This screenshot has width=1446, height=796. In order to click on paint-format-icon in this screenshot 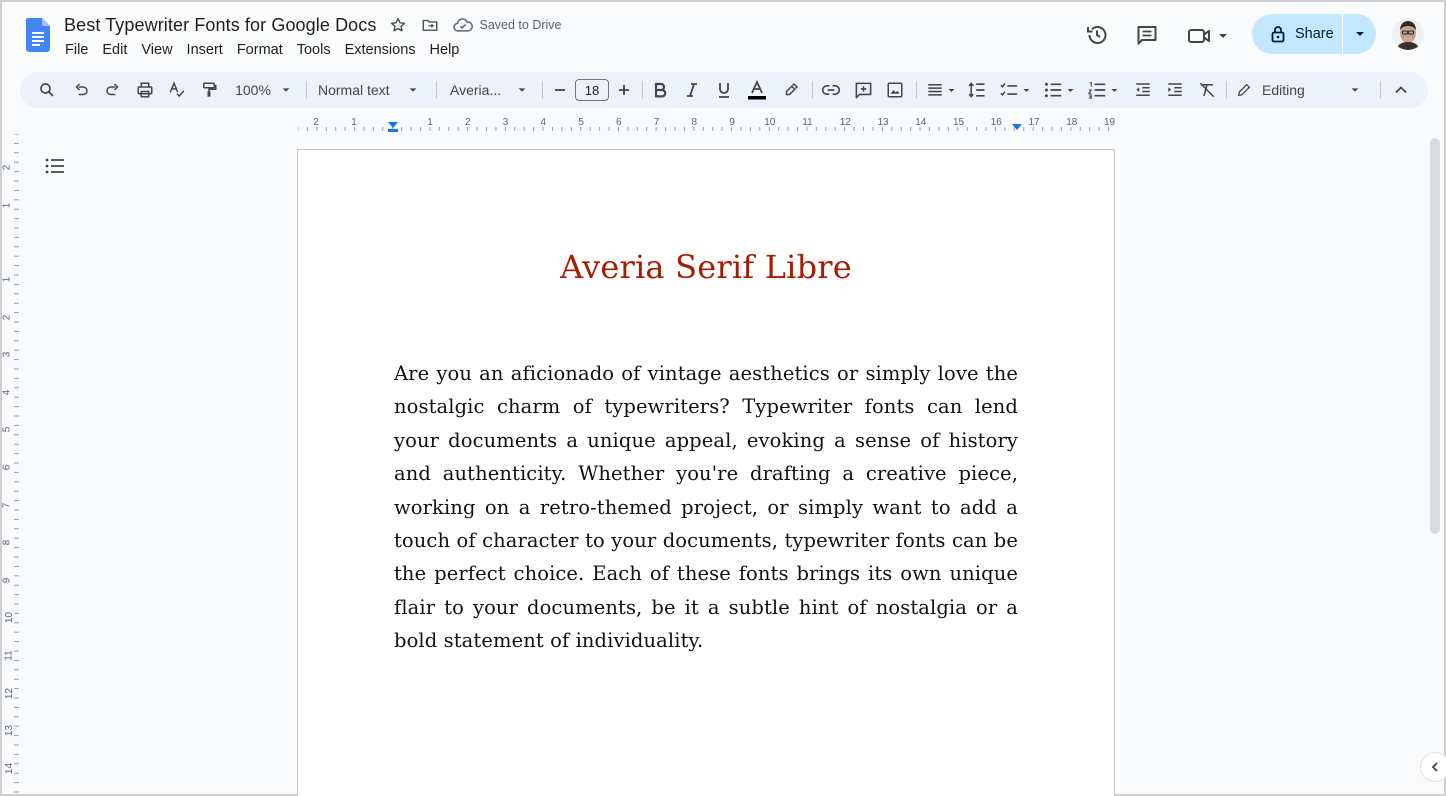, I will do `click(210, 89)`.